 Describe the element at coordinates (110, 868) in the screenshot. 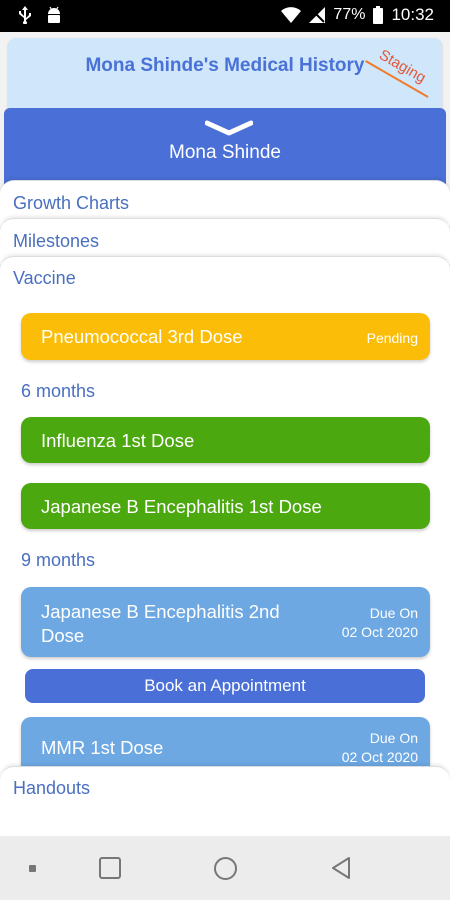

I see `overview-square-icon` at that location.